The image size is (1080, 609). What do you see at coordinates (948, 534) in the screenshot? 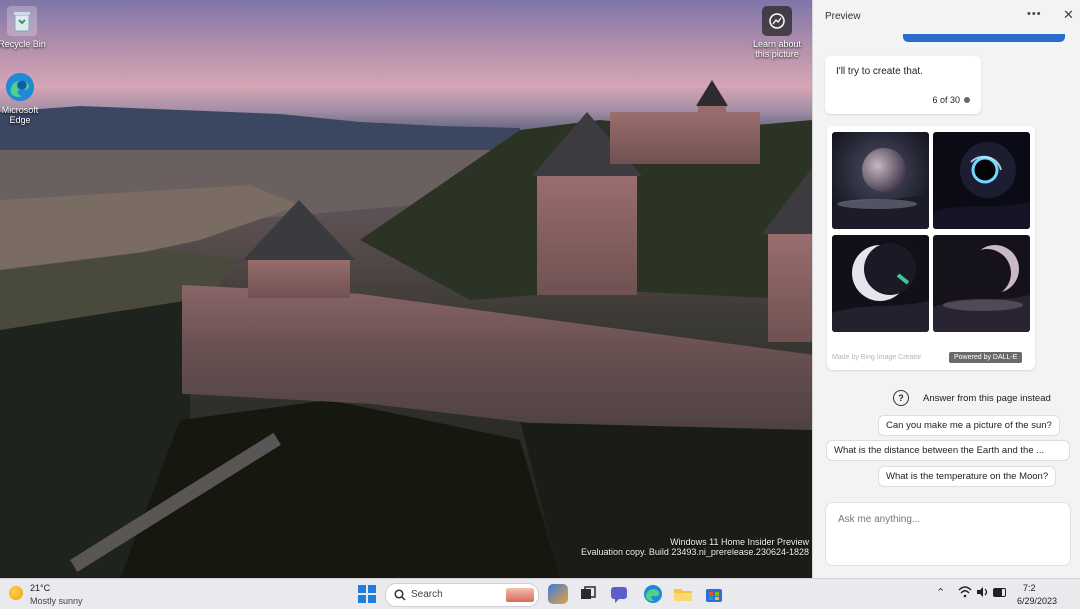
I see `ask-box` at bounding box center [948, 534].